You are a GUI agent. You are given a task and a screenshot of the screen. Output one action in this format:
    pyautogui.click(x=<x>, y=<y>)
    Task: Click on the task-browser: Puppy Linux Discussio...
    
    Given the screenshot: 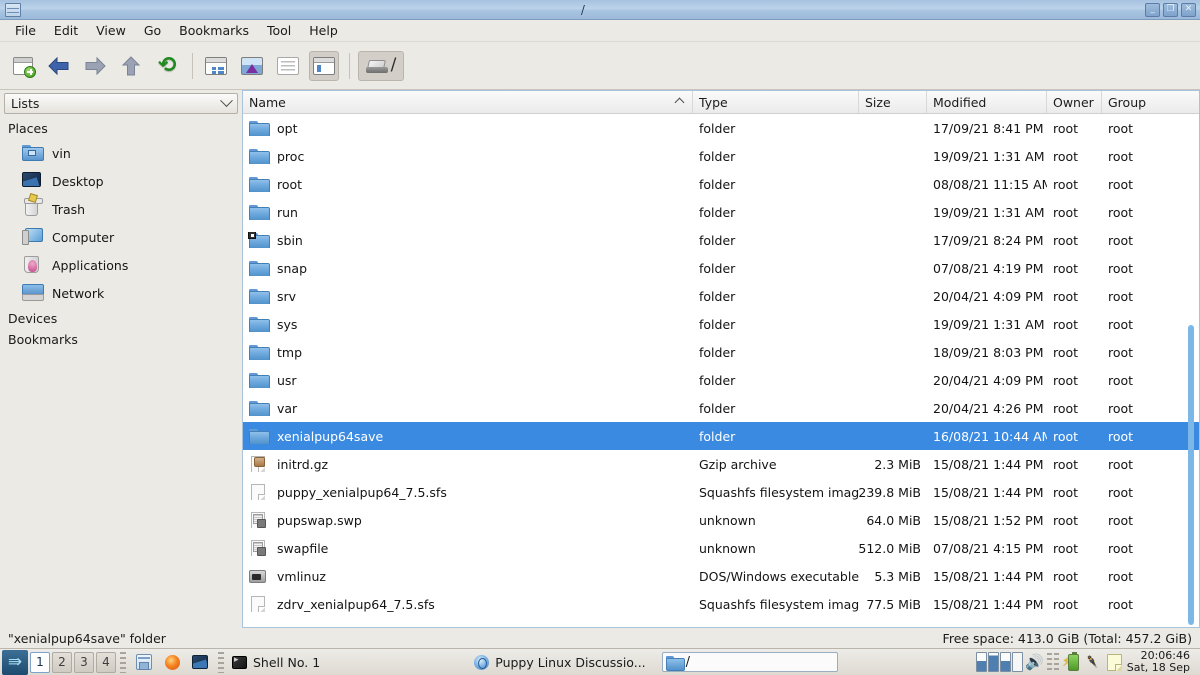 What is the action you would take?
    pyautogui.click(x=561, y=662)
    